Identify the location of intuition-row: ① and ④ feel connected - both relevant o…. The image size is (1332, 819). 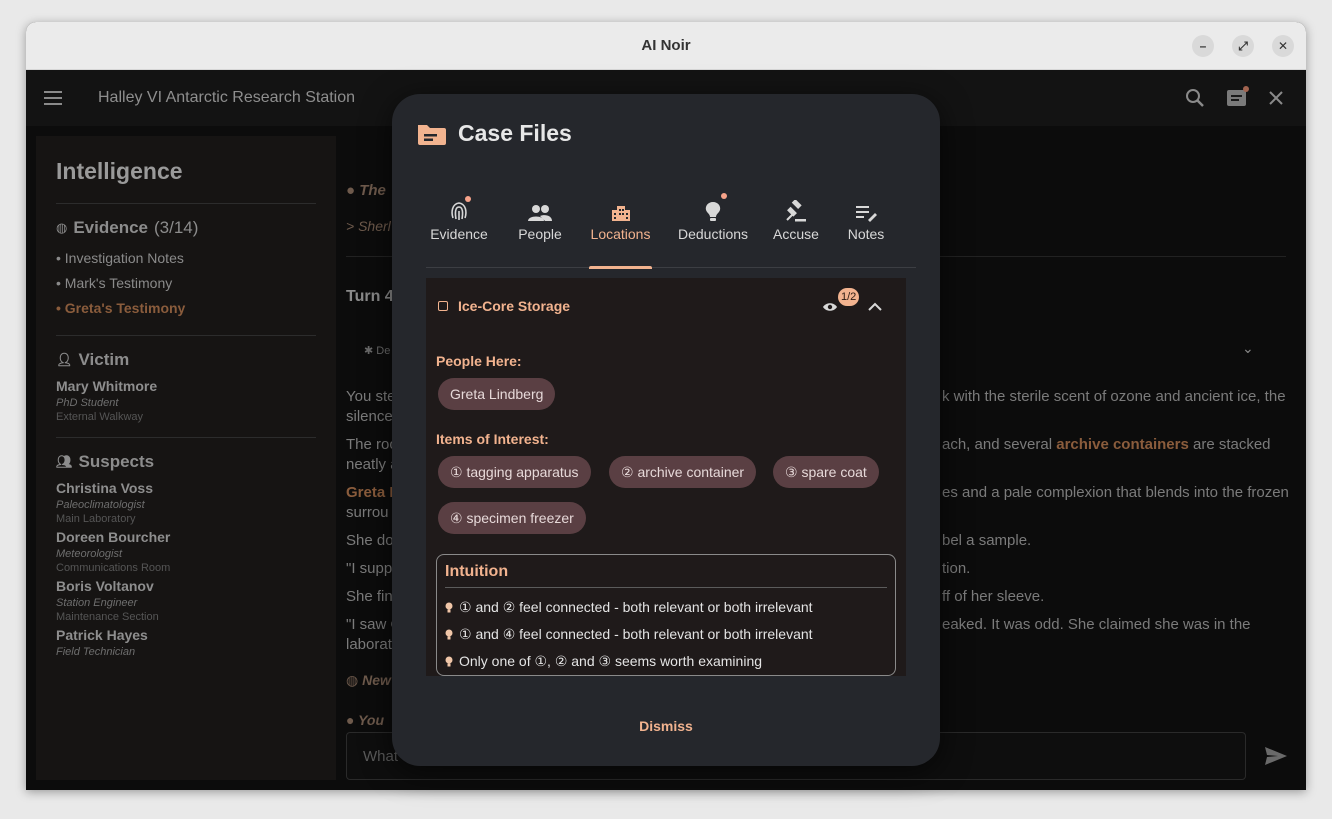
(666, 634).